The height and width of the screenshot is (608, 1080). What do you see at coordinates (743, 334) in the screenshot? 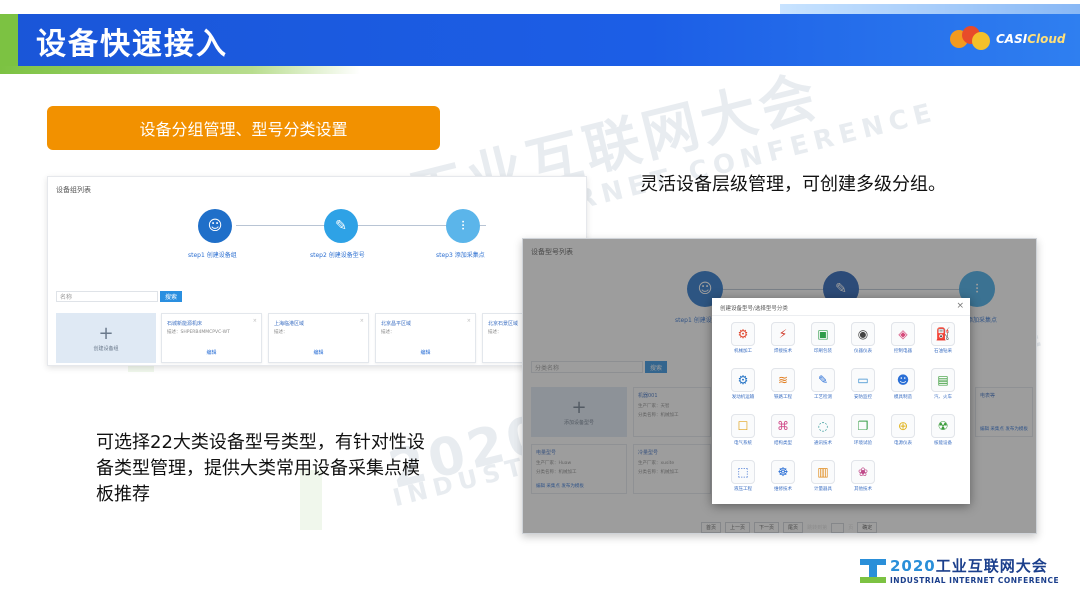
I see `robot-arm-icon: ⚙` at bounding box center [743, 334].